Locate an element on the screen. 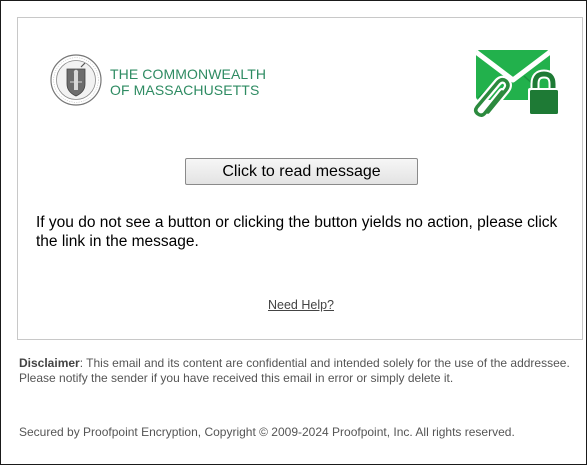 Image resolution: width=587 pixels, height=465 pixels. massachusetts-seal-icon is located at coordinates (76, 80).